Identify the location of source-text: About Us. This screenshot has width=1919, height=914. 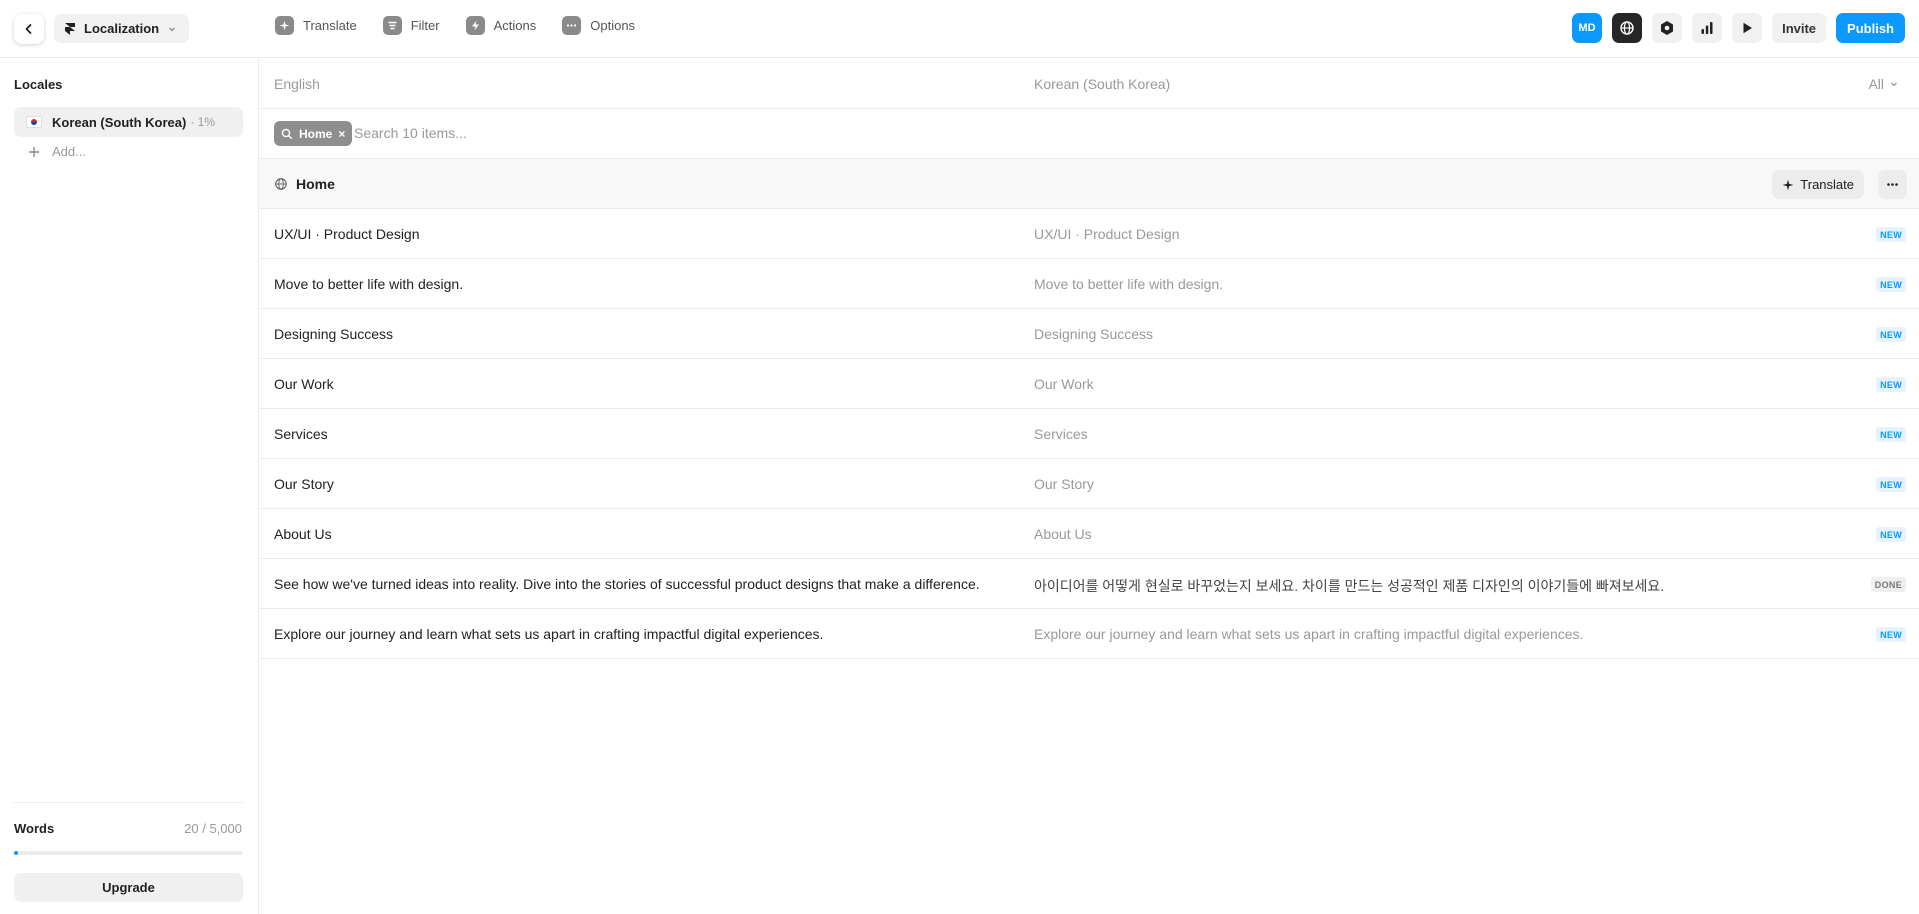
(303, 534).